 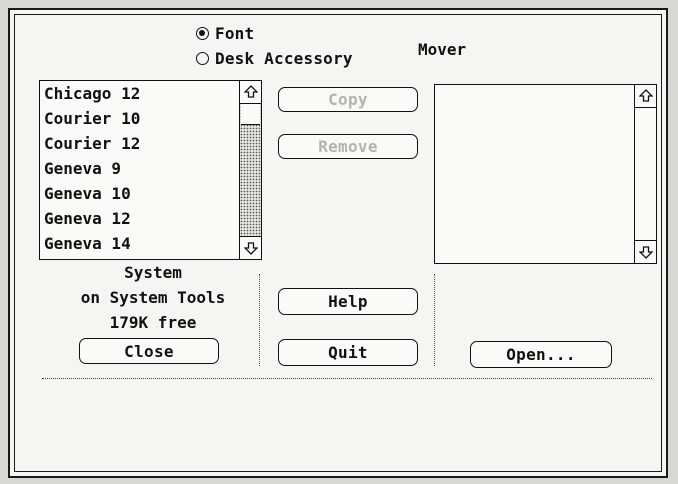 What do you see at coordinates (92, 118) in the screenshot?
I see `list-item: Courier 10` at bounding box center [92, 118].